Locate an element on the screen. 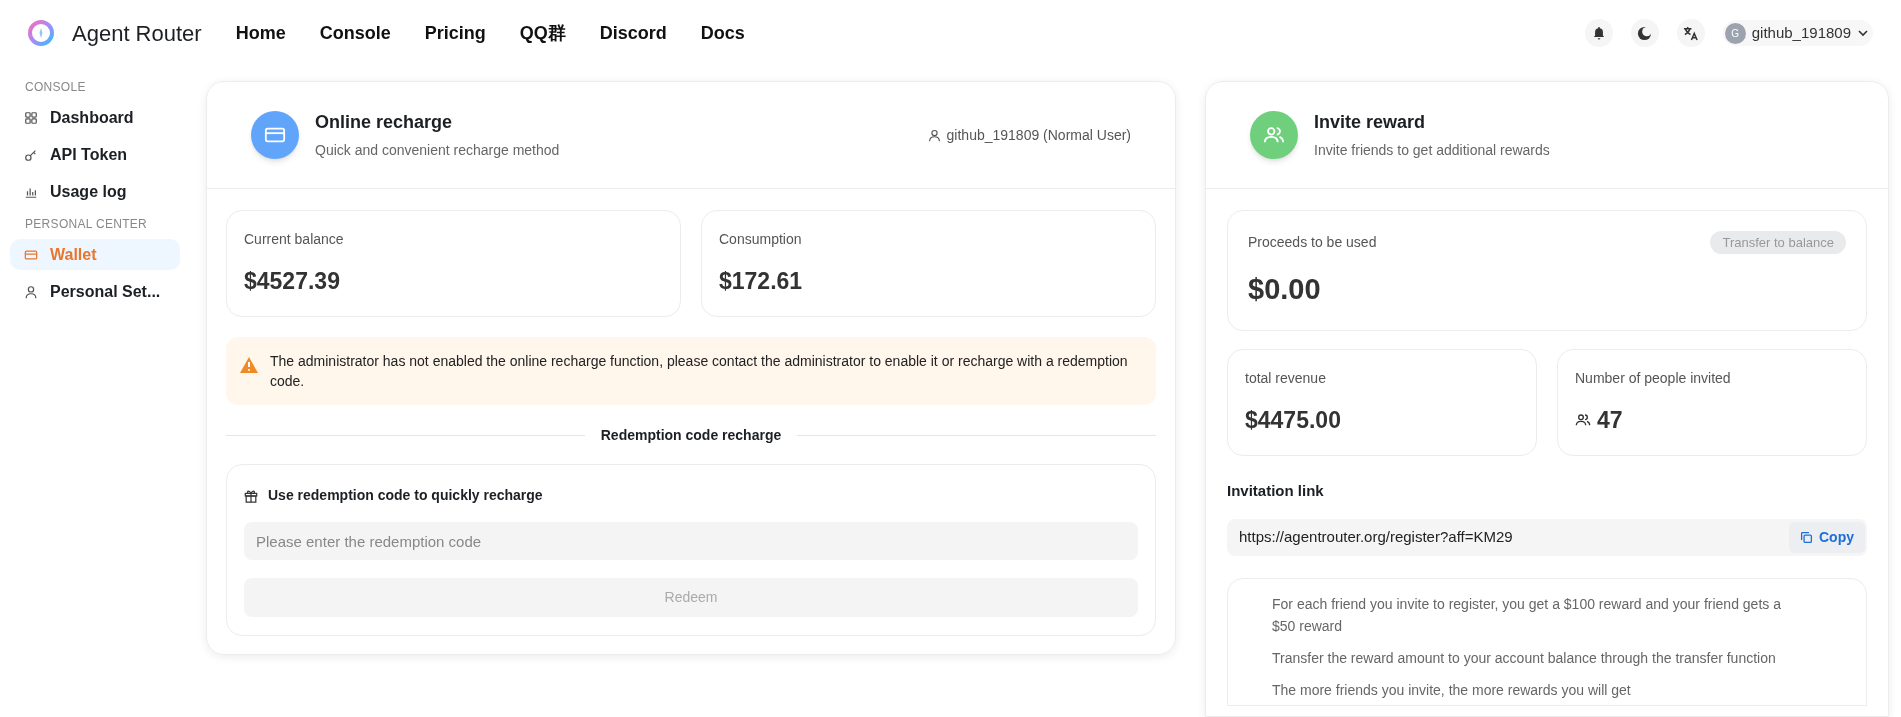 The height and width of the screenshot is (717, 1901). nav-link: Home is located at coordinates (260, 33).